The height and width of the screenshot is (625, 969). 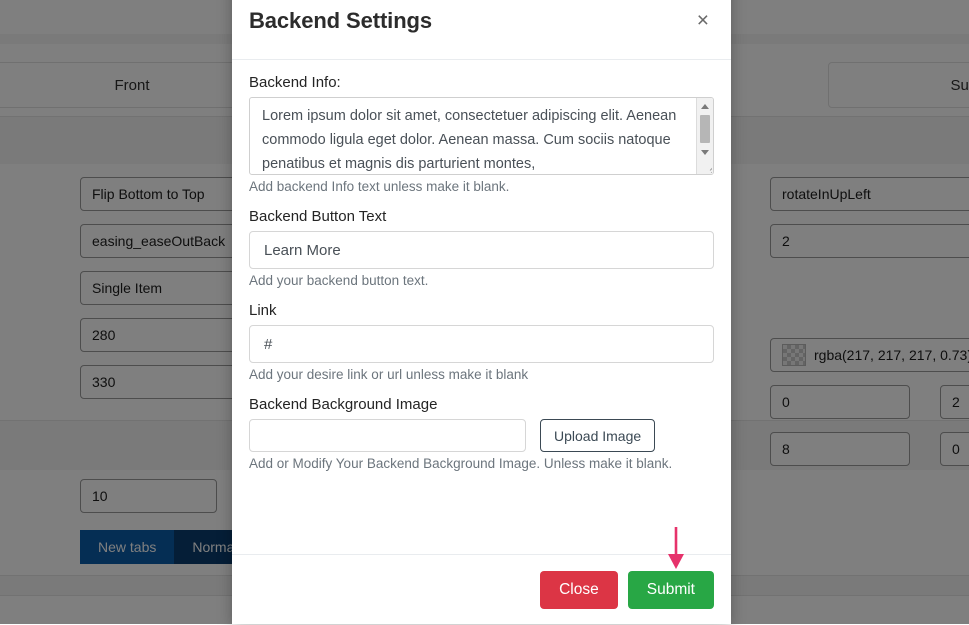 What do you see at coordinates (343, 404) in the screenshot?
I see `background-image-label: Backend Background Image` at bounding box center [343, 404].